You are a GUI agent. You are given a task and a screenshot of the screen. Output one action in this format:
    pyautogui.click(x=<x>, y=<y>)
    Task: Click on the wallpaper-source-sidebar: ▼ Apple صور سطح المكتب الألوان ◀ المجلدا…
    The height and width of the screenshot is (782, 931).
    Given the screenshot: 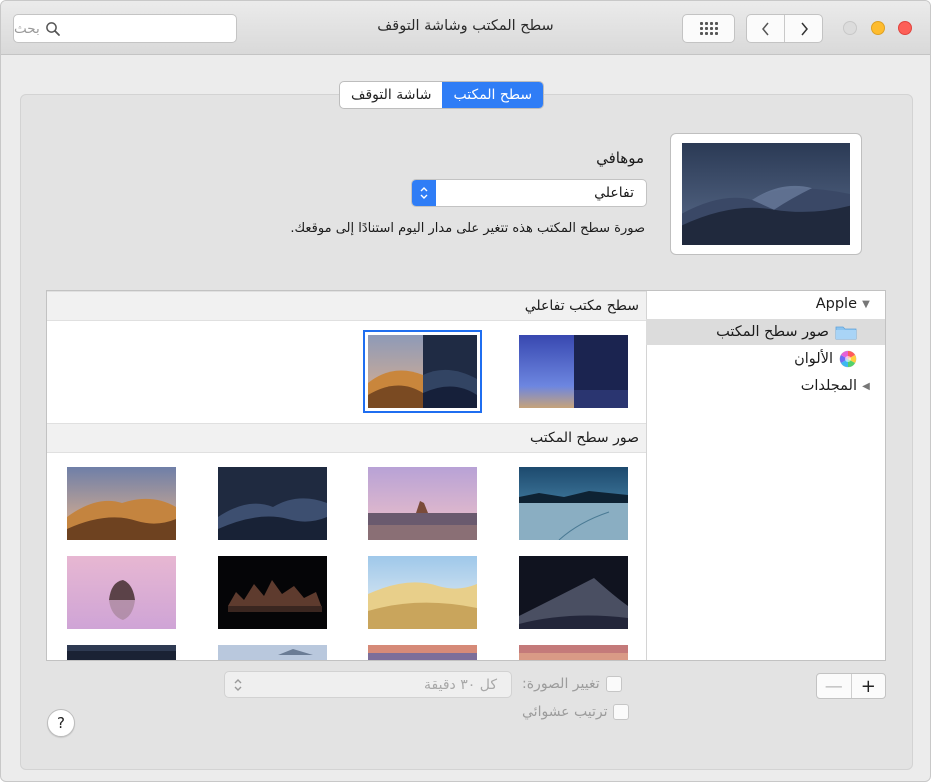 What is the action you would take?
    pyautogui.click(x=765, y=475)
    